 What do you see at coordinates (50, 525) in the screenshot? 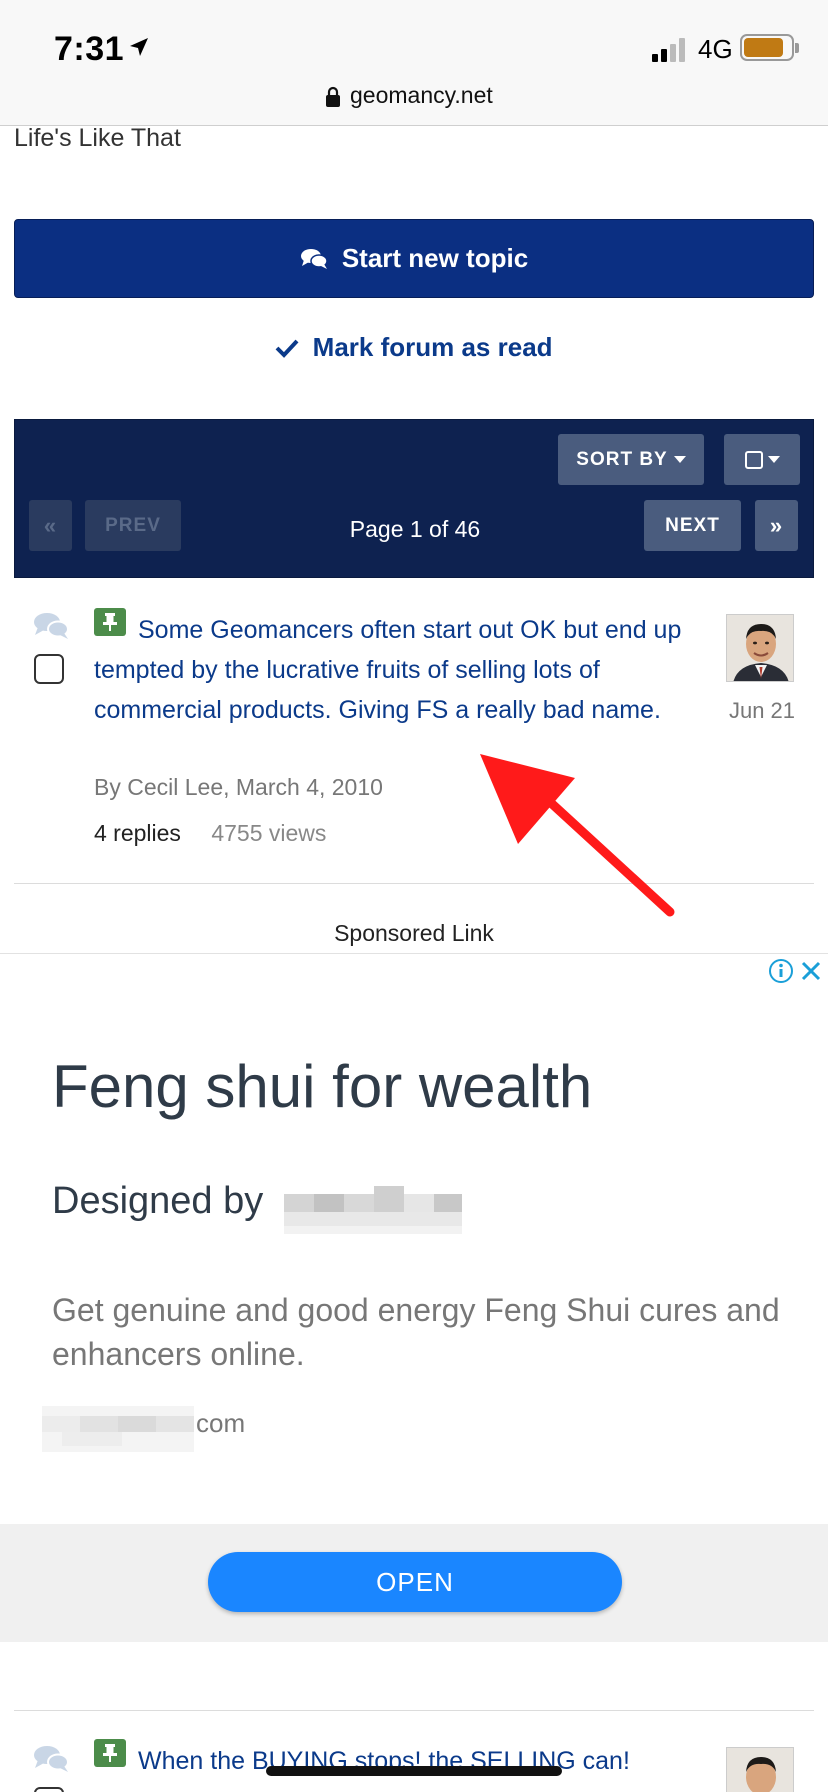
I see `first-page-button: «` at bounding box center [50, 525].